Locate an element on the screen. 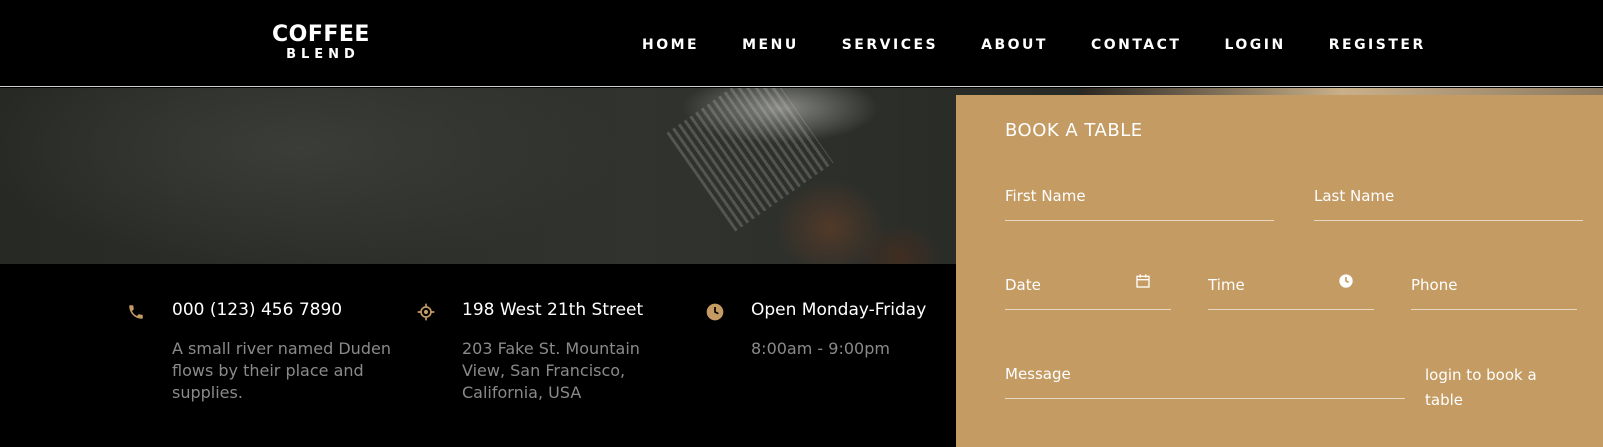 The height and width of the screenshot is (447, 1603). hours-title: Open Monday-Friday is located at coordinates (839, 310).